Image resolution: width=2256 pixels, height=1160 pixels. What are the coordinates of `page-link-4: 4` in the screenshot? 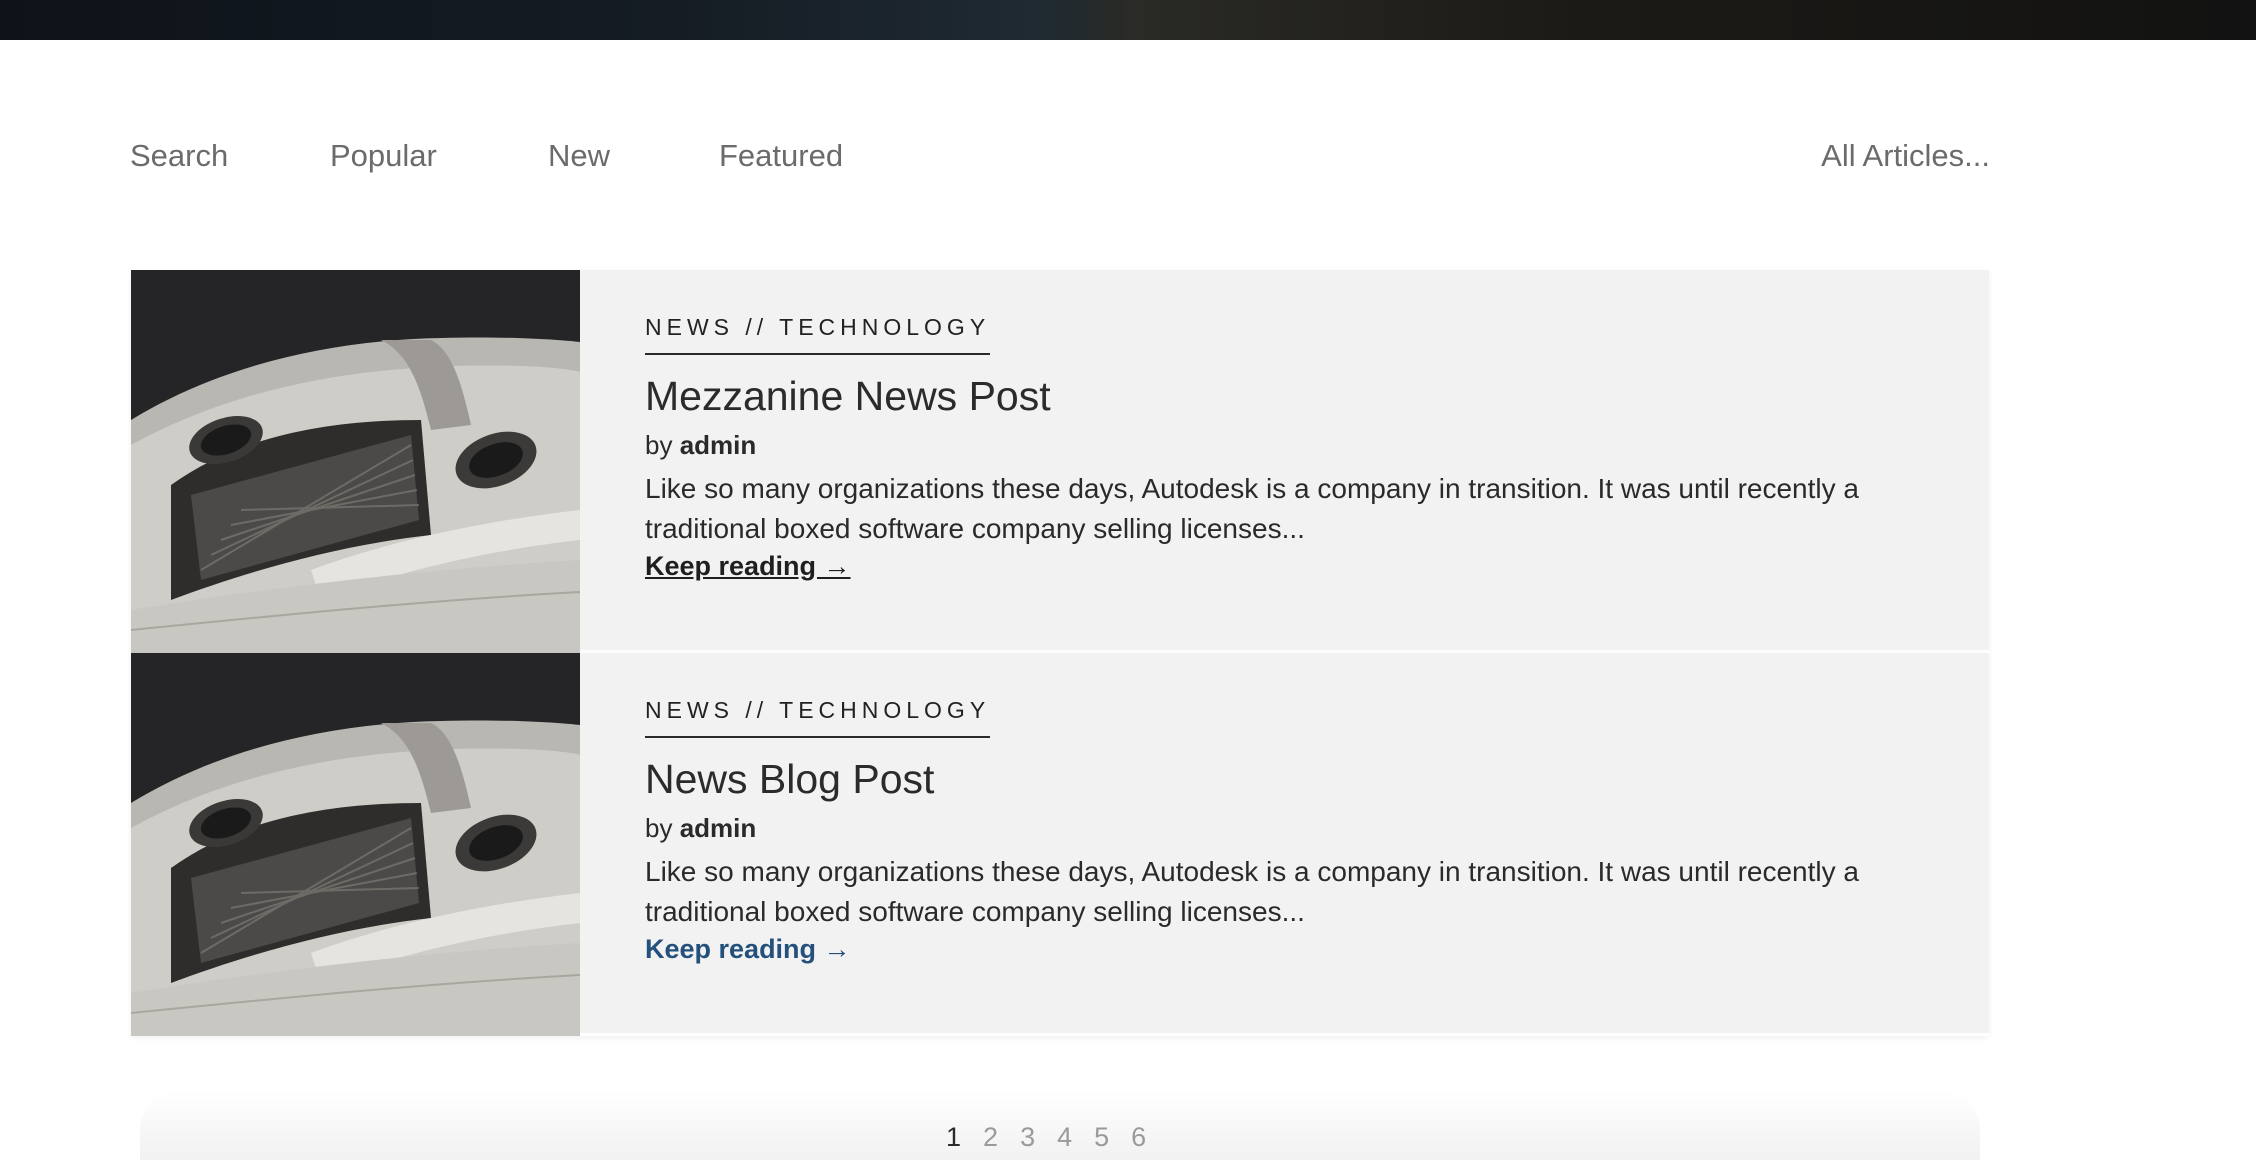 It's located at (1064, 1139).